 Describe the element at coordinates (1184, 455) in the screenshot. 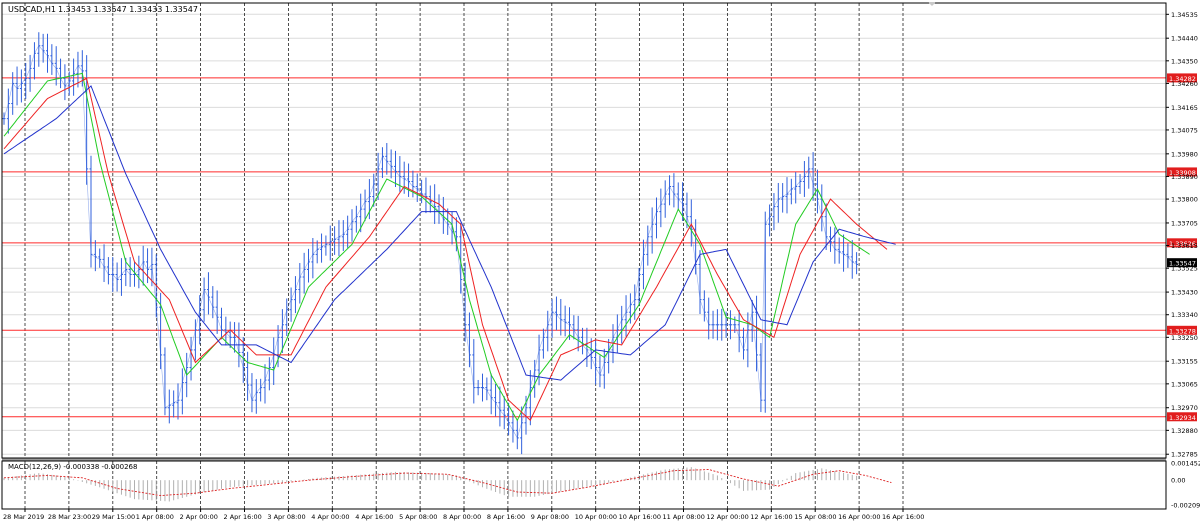

I see `price-tick-label: 1.32785` at that location.